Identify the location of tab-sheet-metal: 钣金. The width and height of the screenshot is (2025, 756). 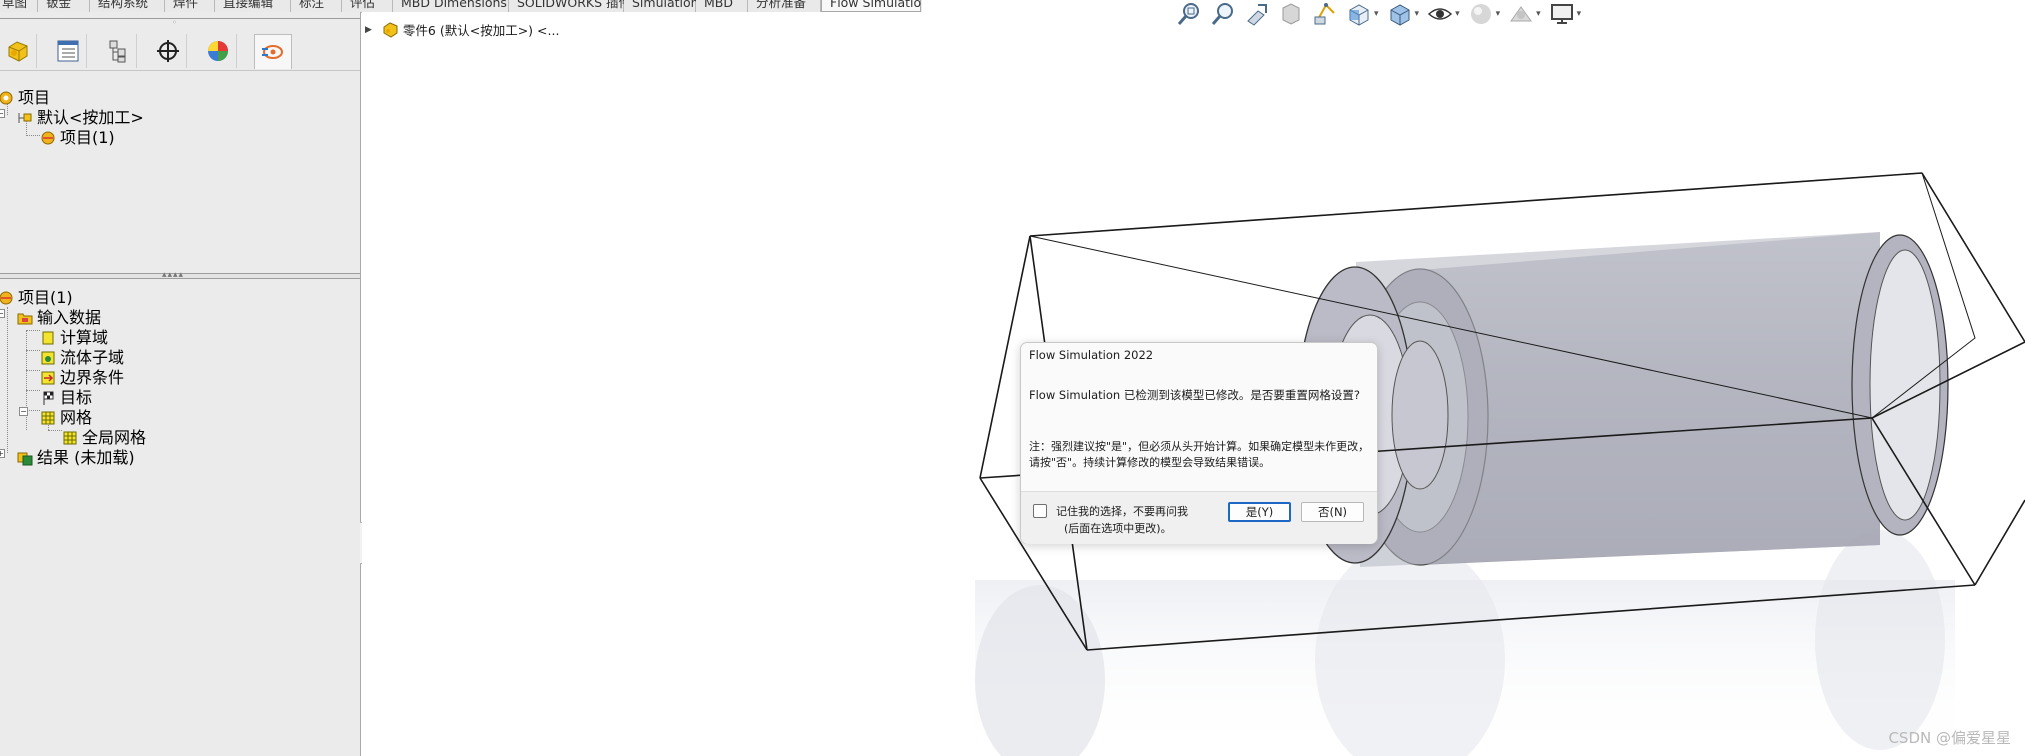
(64, 6).